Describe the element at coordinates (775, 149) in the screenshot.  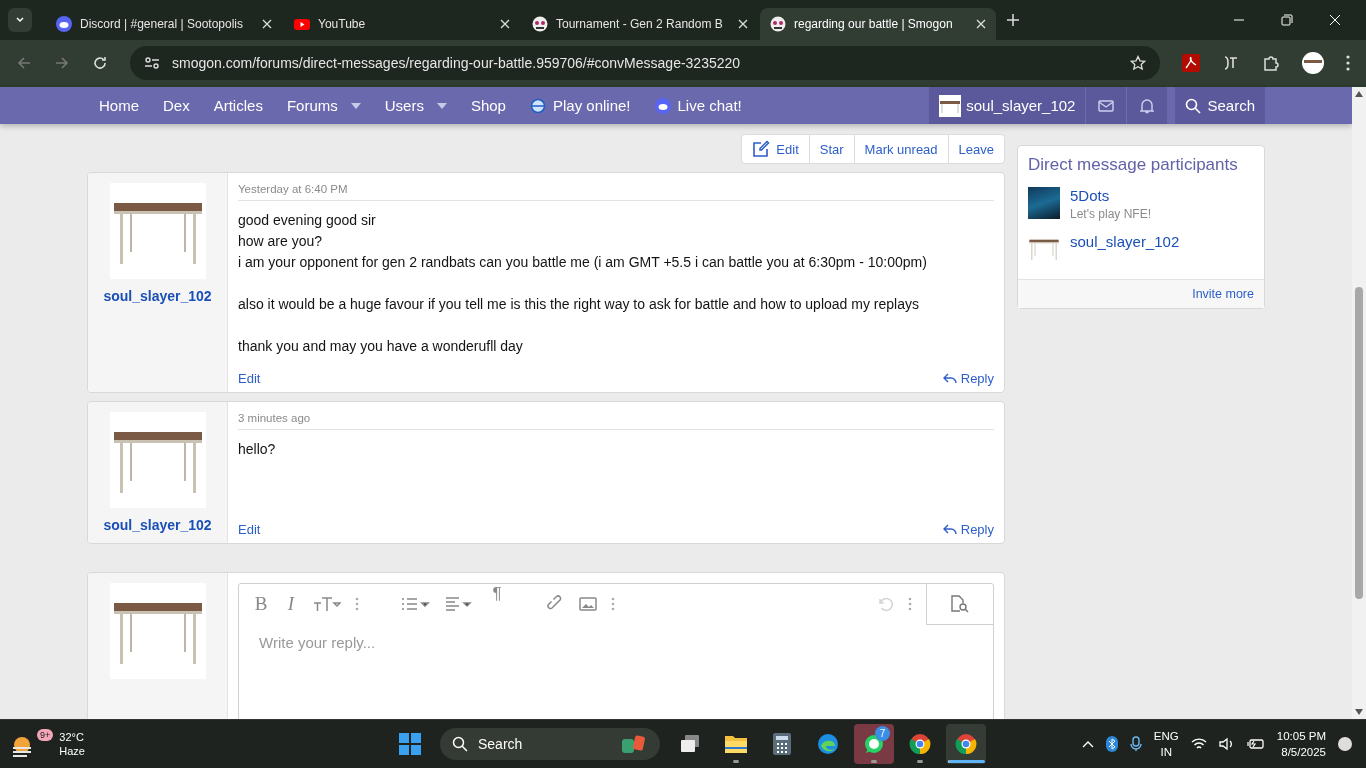
I see `conversation-action-button: Edit` at that location.